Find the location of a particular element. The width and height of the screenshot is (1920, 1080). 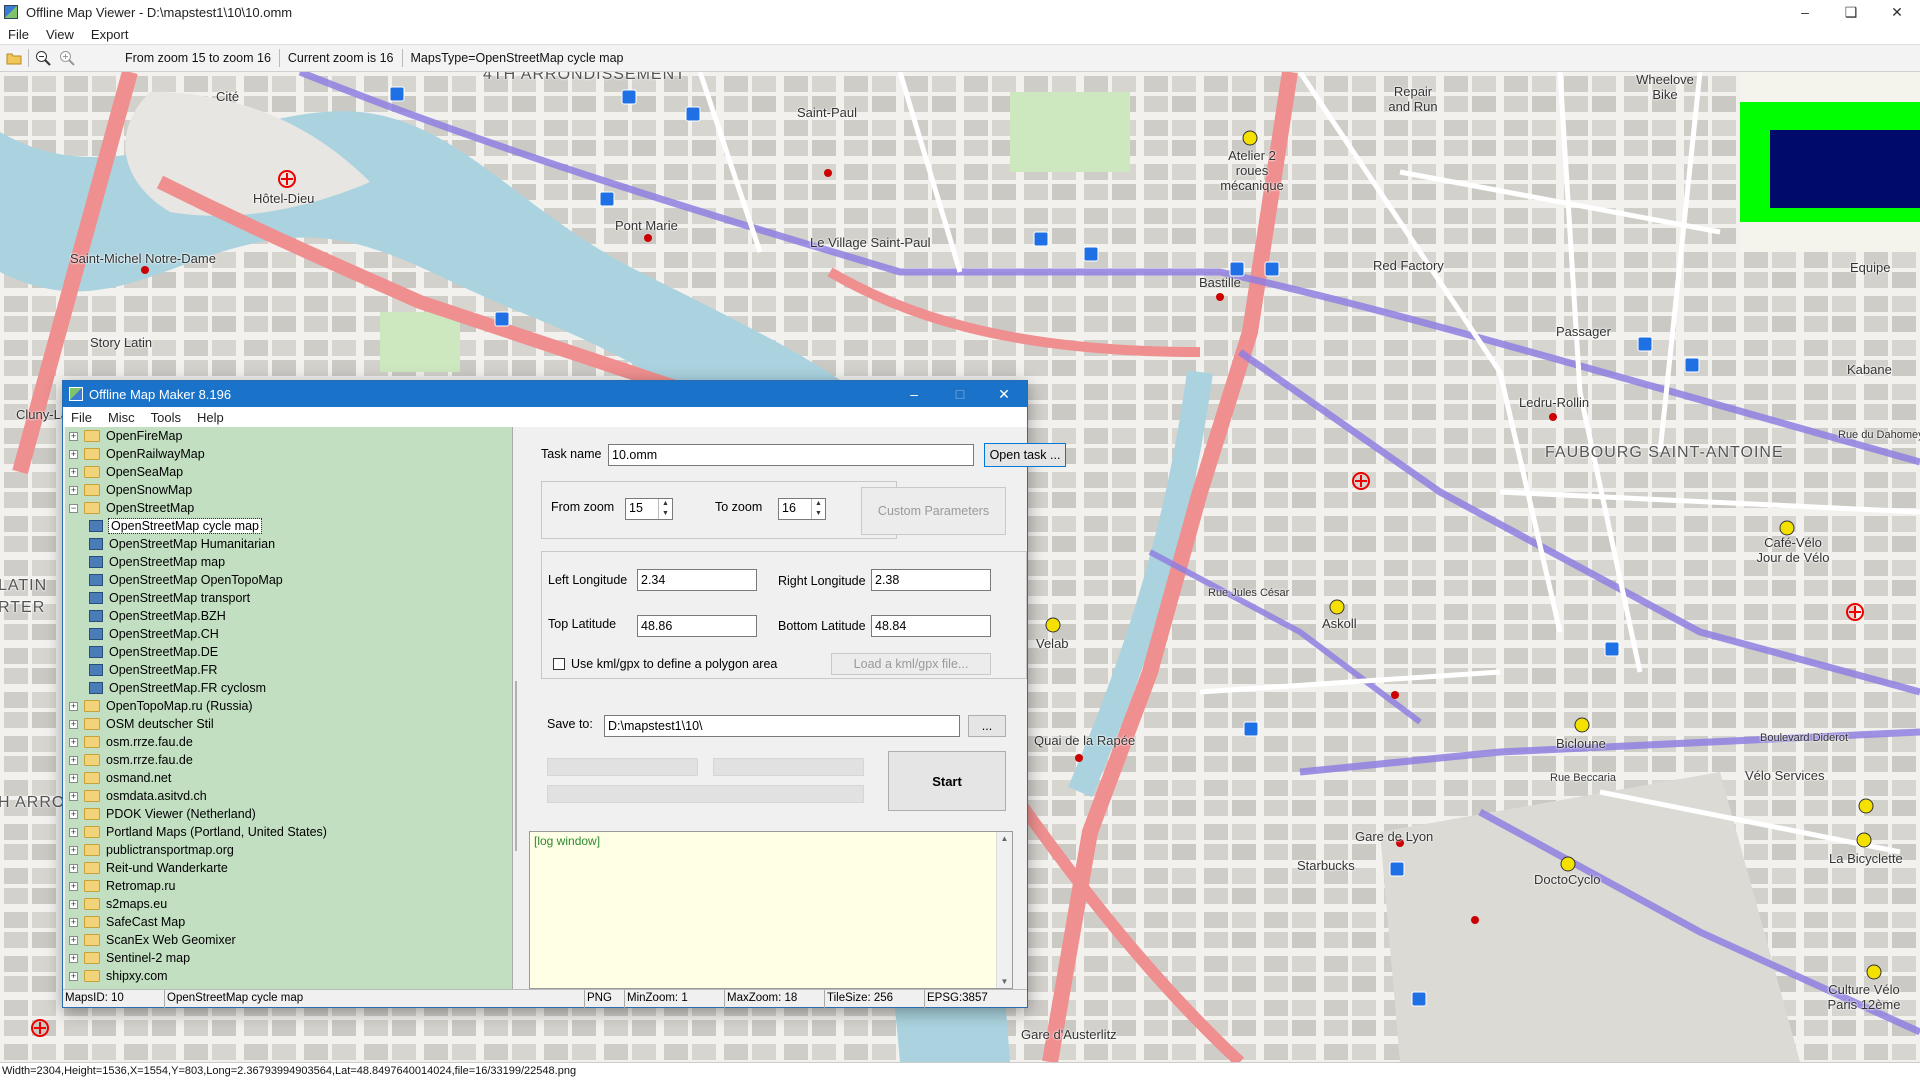

tree-folder-item: + OpenSnowMap is located at coordinates (130, 490).